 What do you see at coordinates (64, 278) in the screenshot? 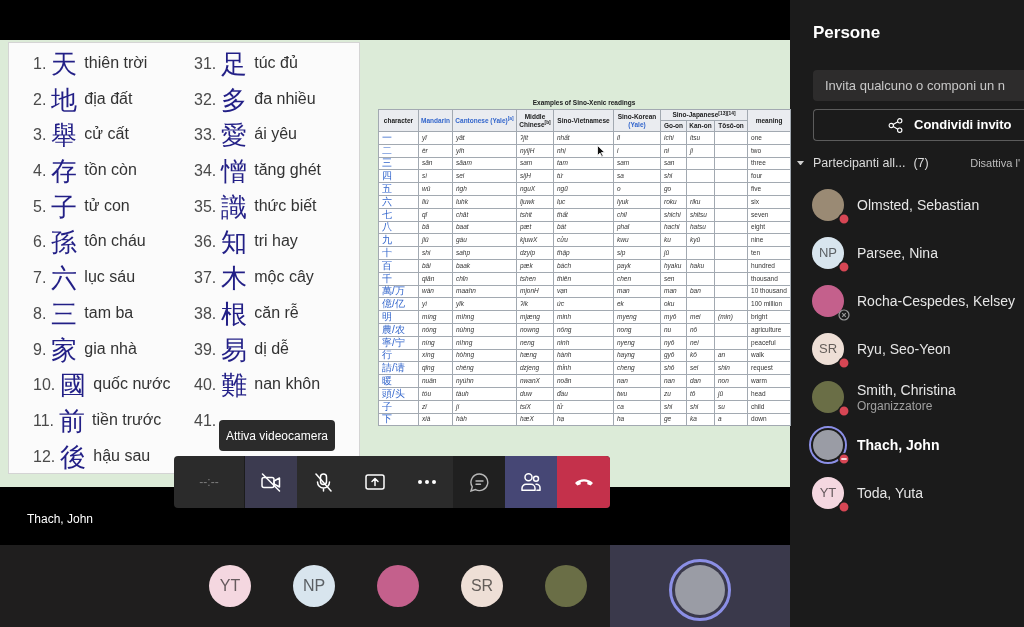
I see `chinese-character: 六` at bounding box center [64, 278].